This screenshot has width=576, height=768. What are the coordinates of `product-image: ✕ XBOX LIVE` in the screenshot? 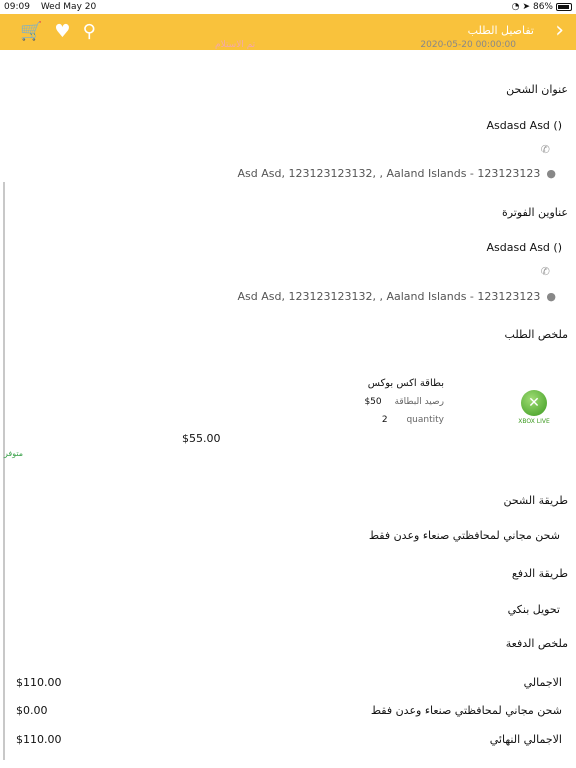 It's located at (534, 412).